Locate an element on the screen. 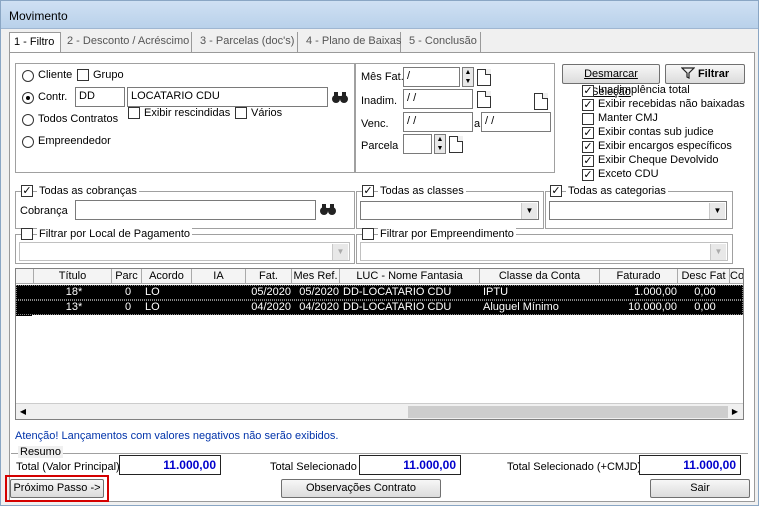 This screenshot has width=759, height=506. filtrar-label: Filtrar is located at coordinates (713, 74).